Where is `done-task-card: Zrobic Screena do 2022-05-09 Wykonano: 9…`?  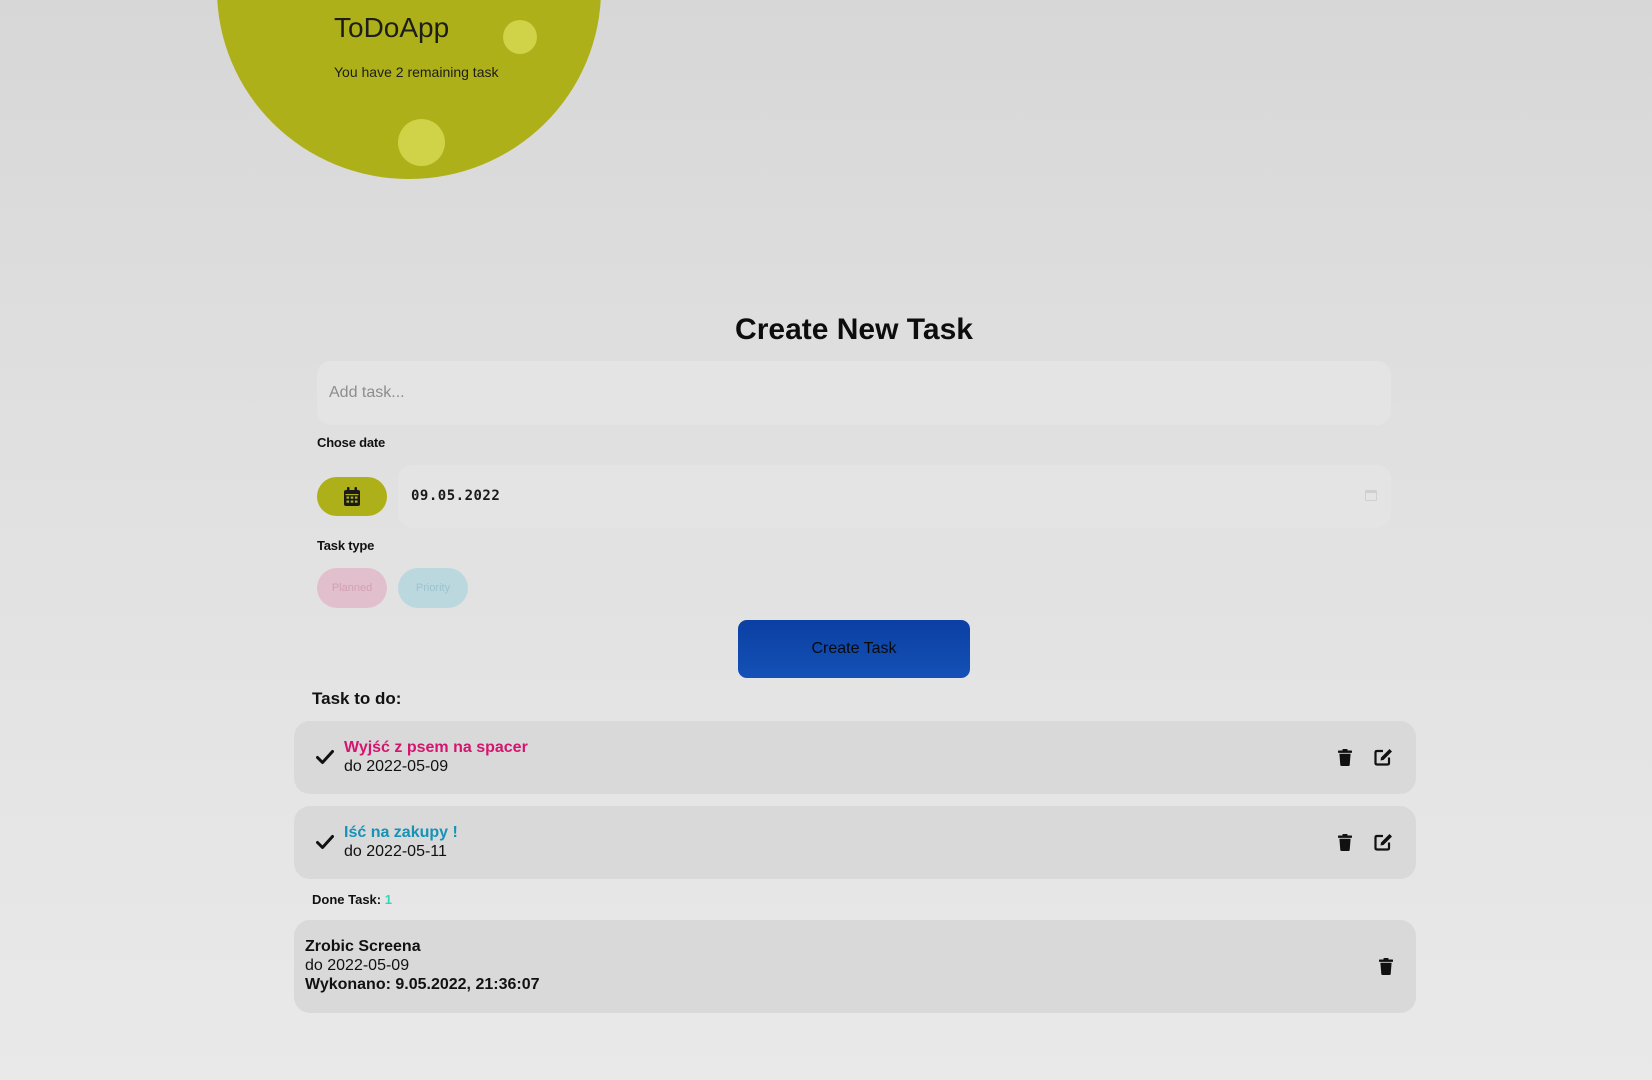 done-task-card: Zrobic Screena do 2022-05-09 Wykonano: 9… is located at coordinates (855, 966).